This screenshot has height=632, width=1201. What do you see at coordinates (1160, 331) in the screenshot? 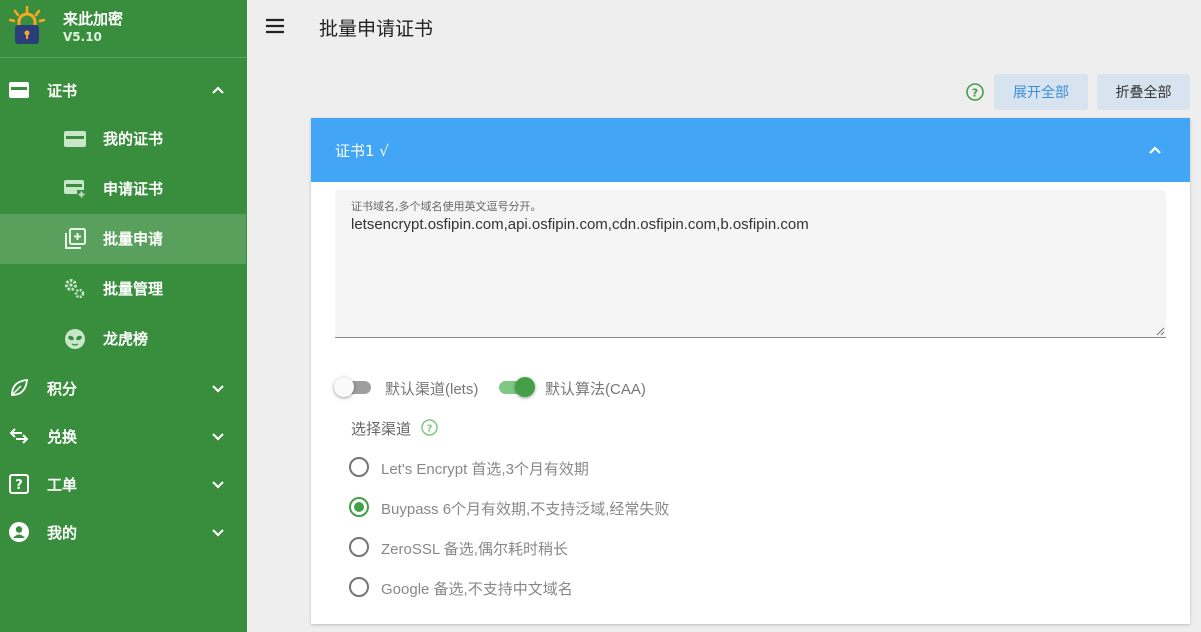
I see `resize-grip-icon` at bounding box center [1160, 331].